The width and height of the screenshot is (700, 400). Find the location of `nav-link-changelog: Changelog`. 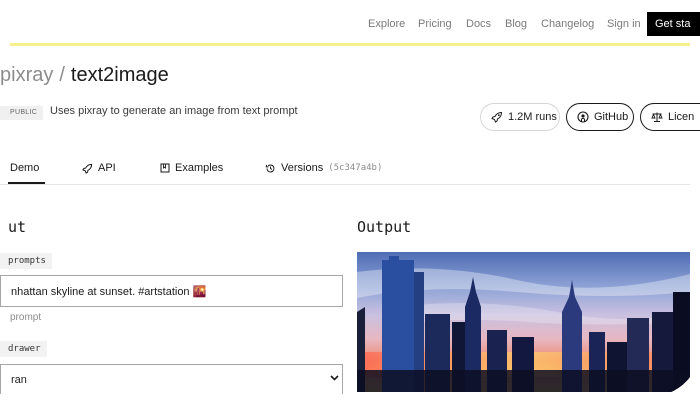

nav-link-changelog: Changelog is located at coordinates (567, 24).